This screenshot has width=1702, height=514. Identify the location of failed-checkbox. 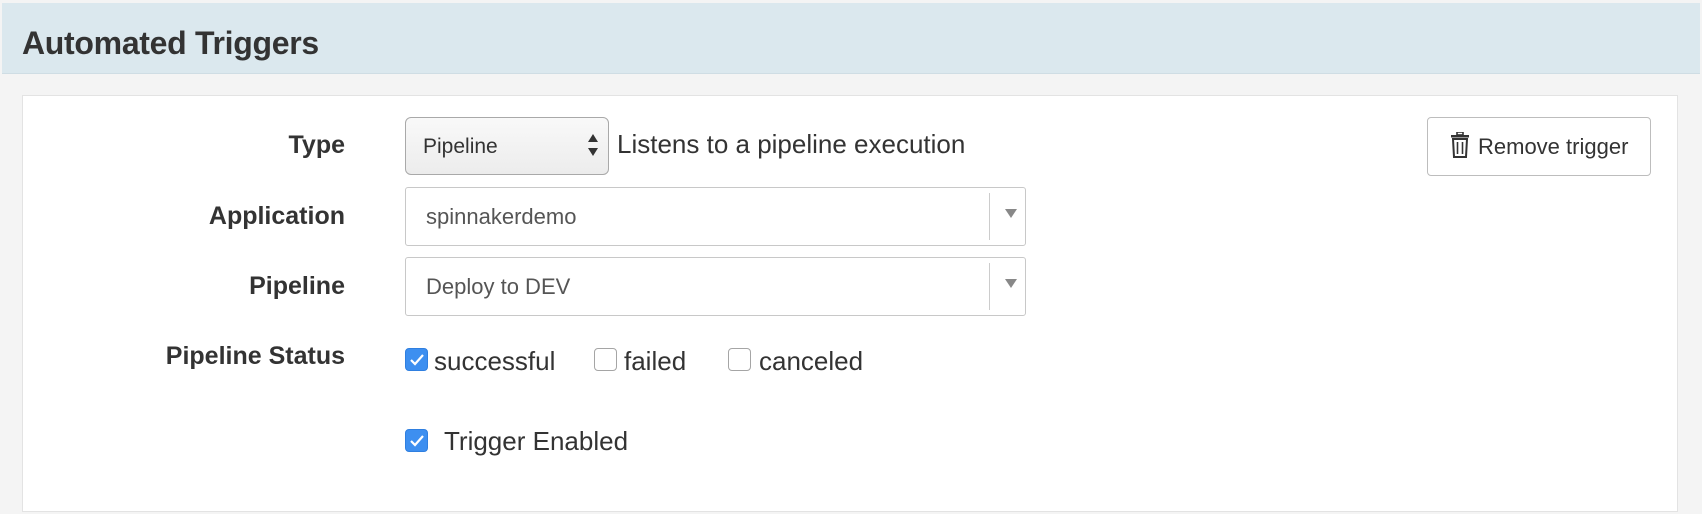
(605, 359).